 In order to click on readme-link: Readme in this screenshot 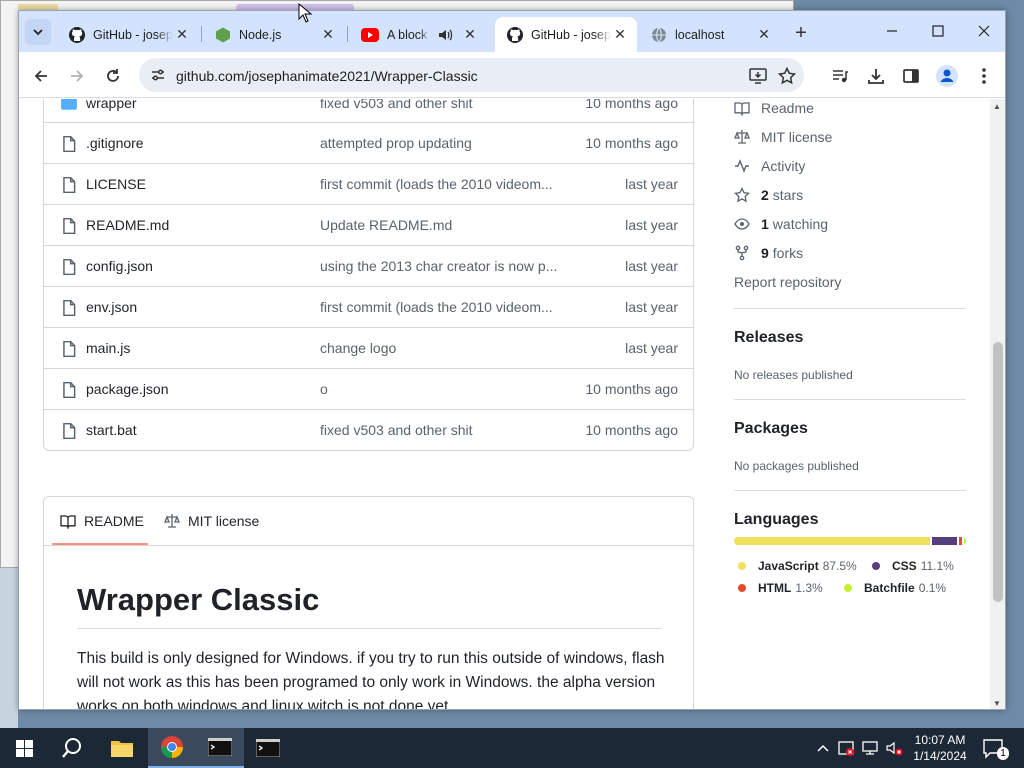, I will do `click(774, 108)`.